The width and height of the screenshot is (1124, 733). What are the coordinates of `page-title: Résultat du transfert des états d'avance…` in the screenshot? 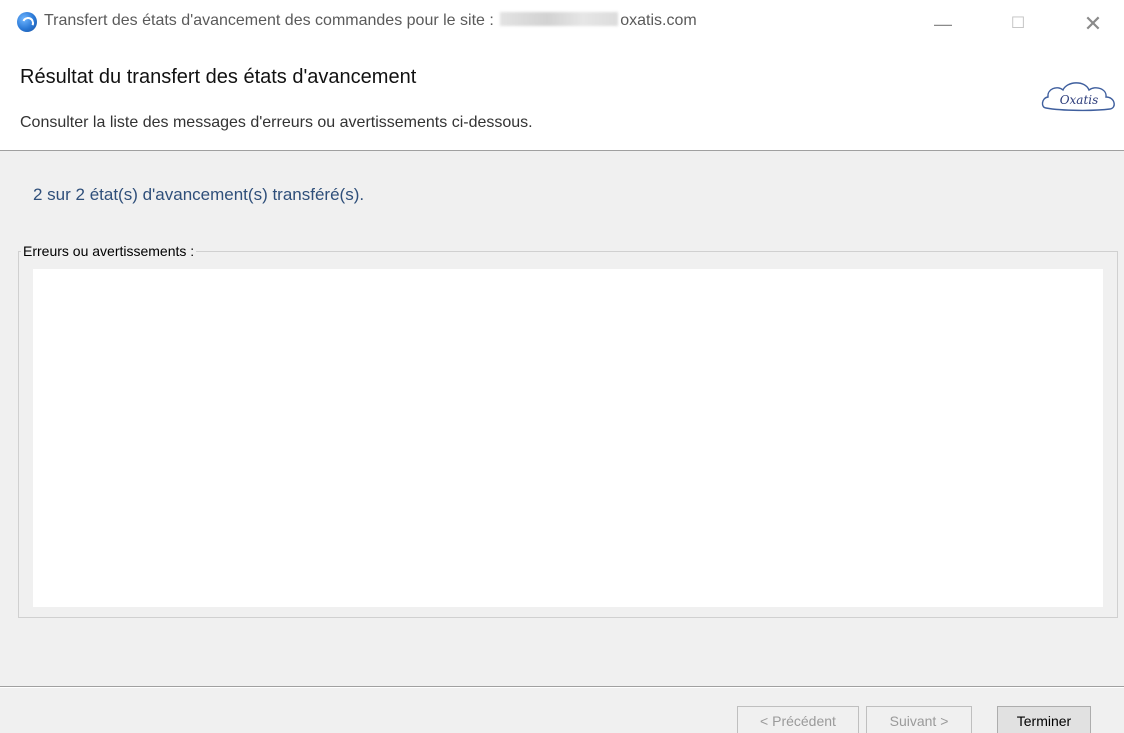 It's located at (218, 77).